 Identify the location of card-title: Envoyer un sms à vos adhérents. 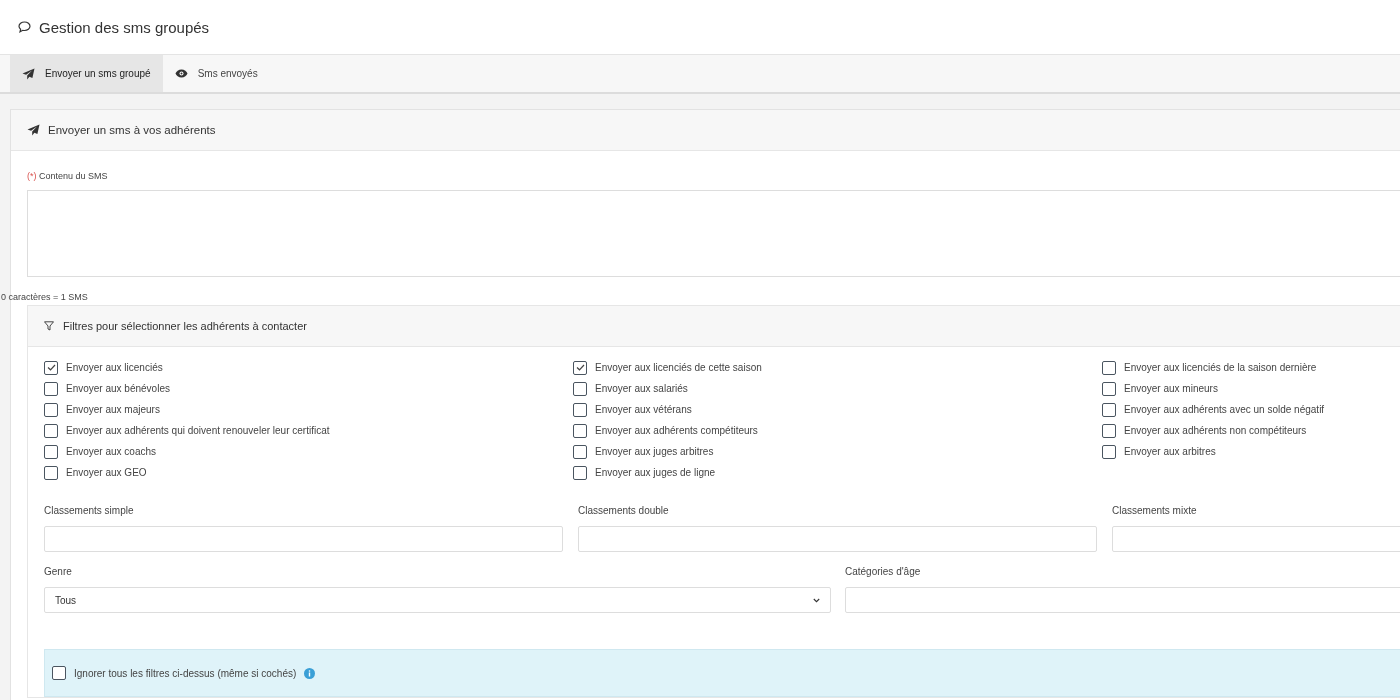
(132, 130).